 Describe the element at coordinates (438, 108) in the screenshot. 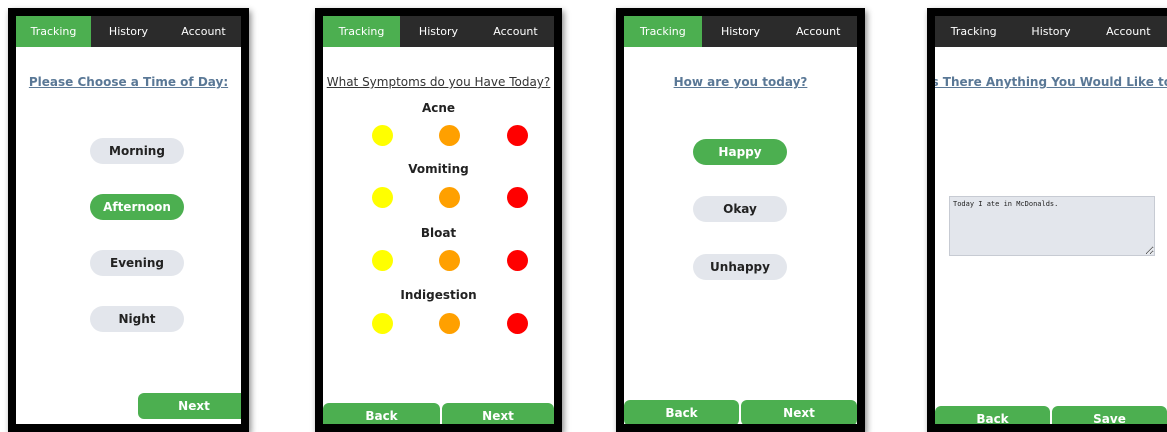

I see `symptom-label-acne: Acne` at that location.